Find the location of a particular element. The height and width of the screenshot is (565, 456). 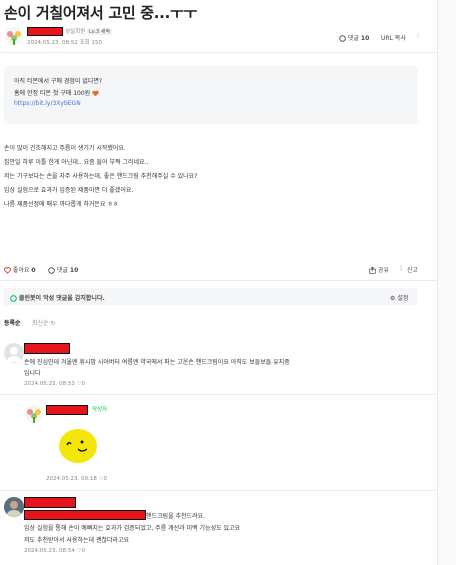

author-grade: 성실회원 Lv.3 새싹 is located at coordinates (88, 31).